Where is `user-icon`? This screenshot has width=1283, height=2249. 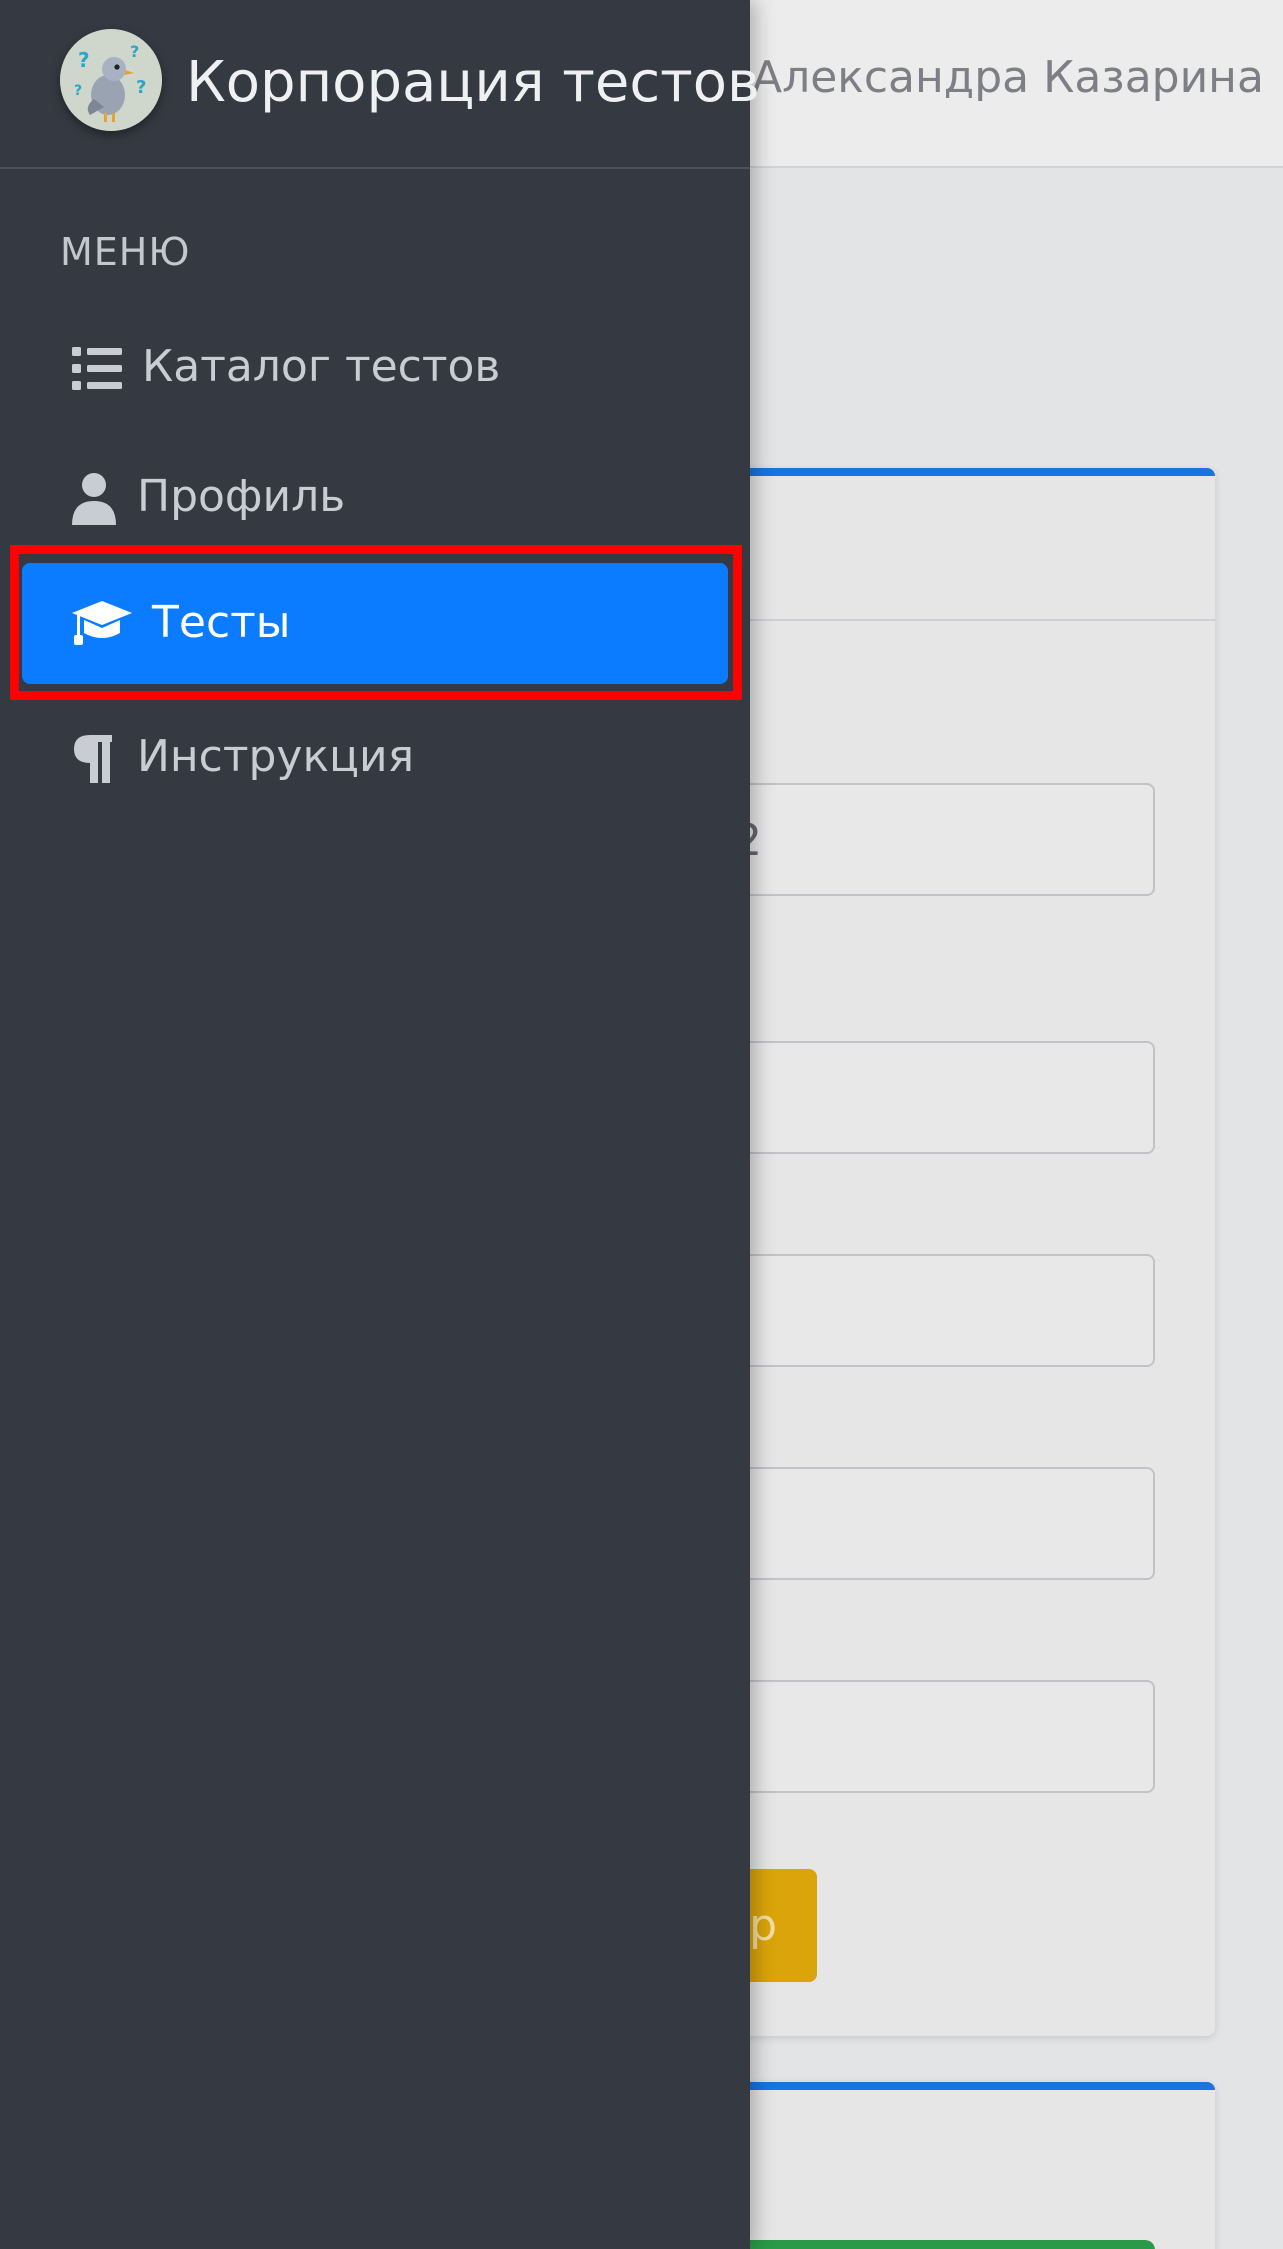 user-icon is located at coordinates (98, 499).